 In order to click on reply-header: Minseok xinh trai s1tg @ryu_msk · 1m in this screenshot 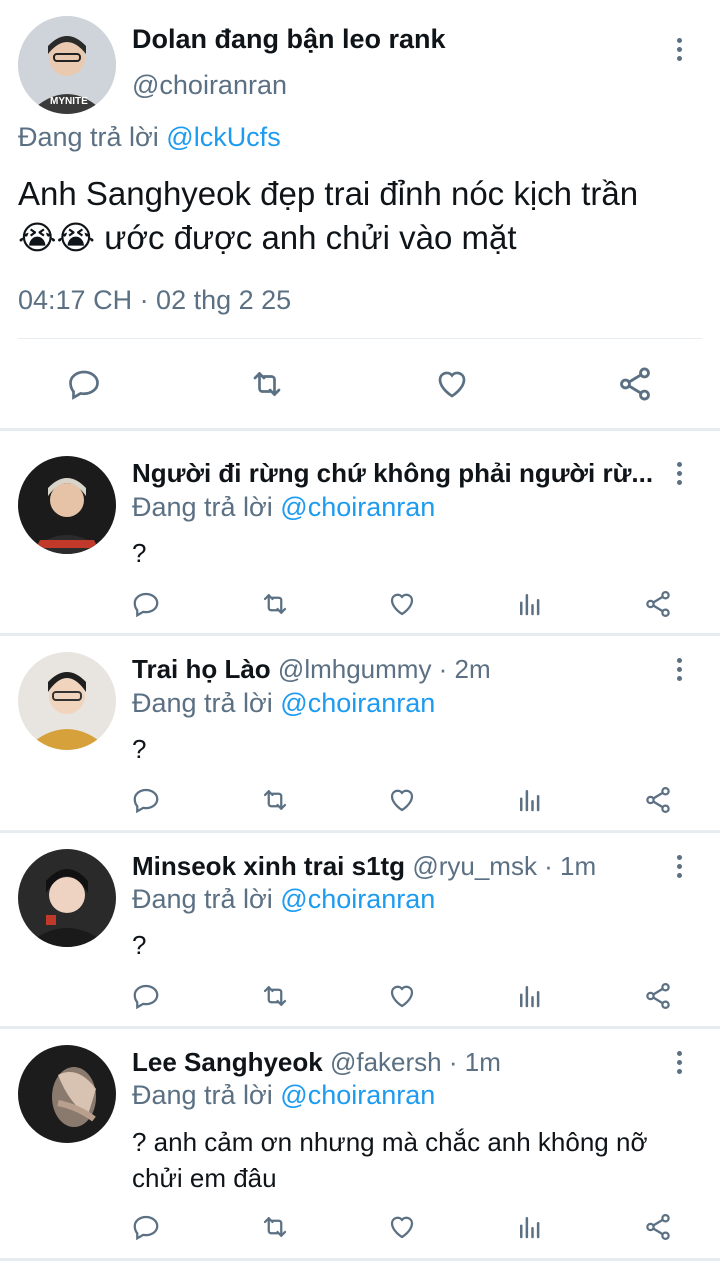, I will do `click(364, 866)`.